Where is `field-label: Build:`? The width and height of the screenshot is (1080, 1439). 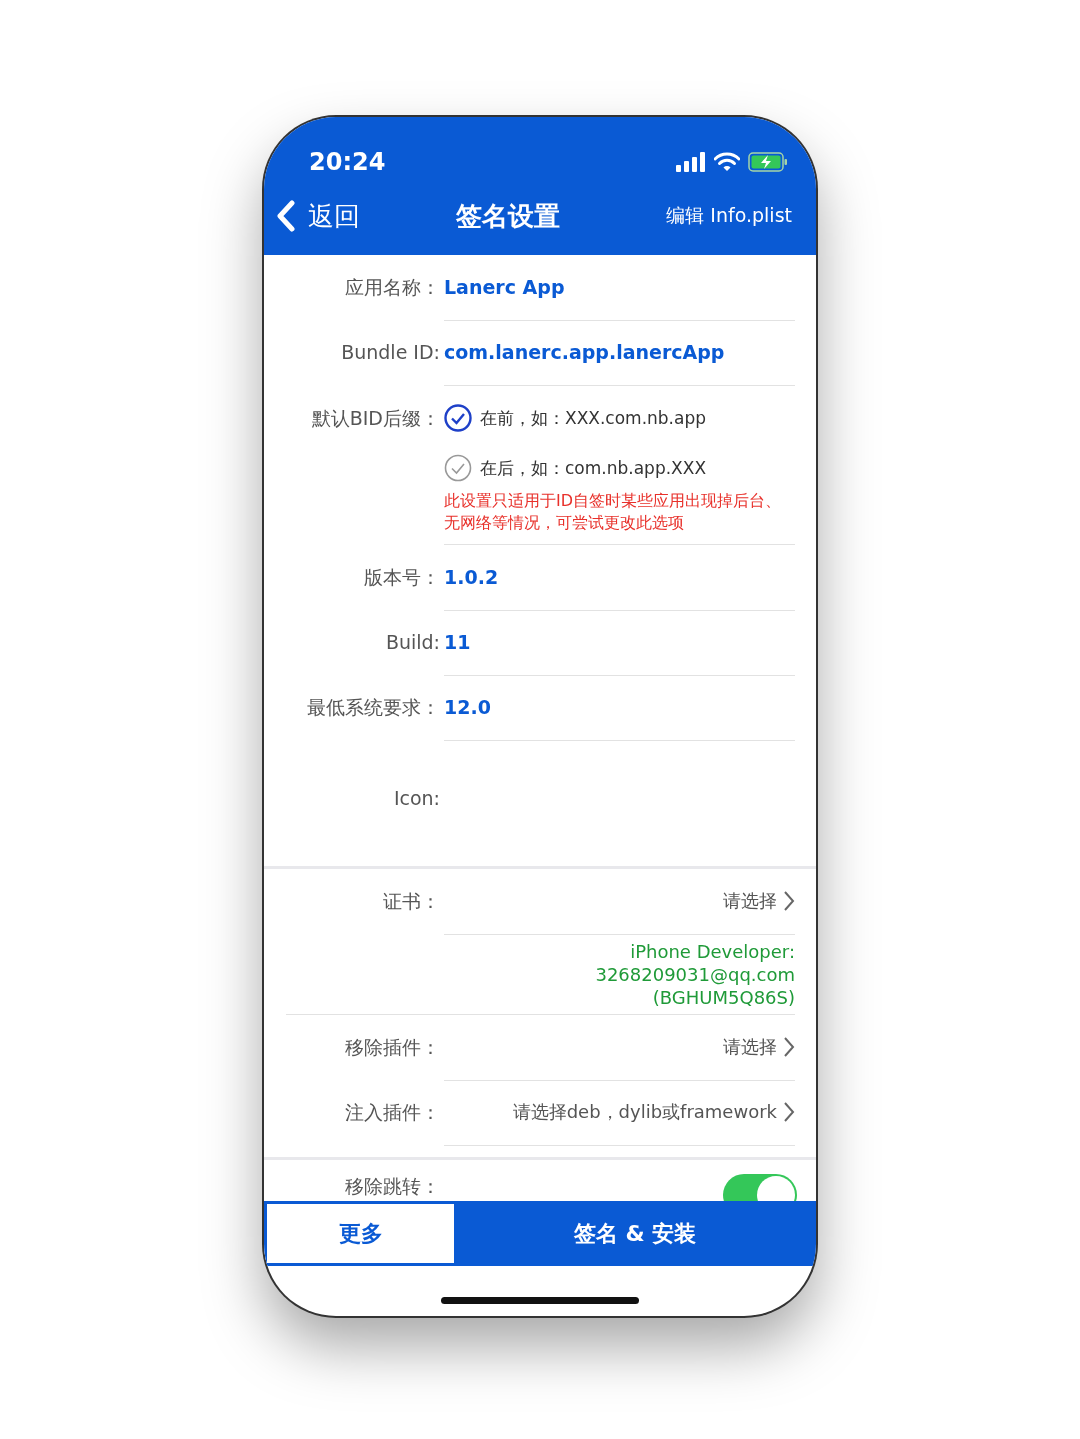
field-label: Build: is located at coordinates (412, 642).